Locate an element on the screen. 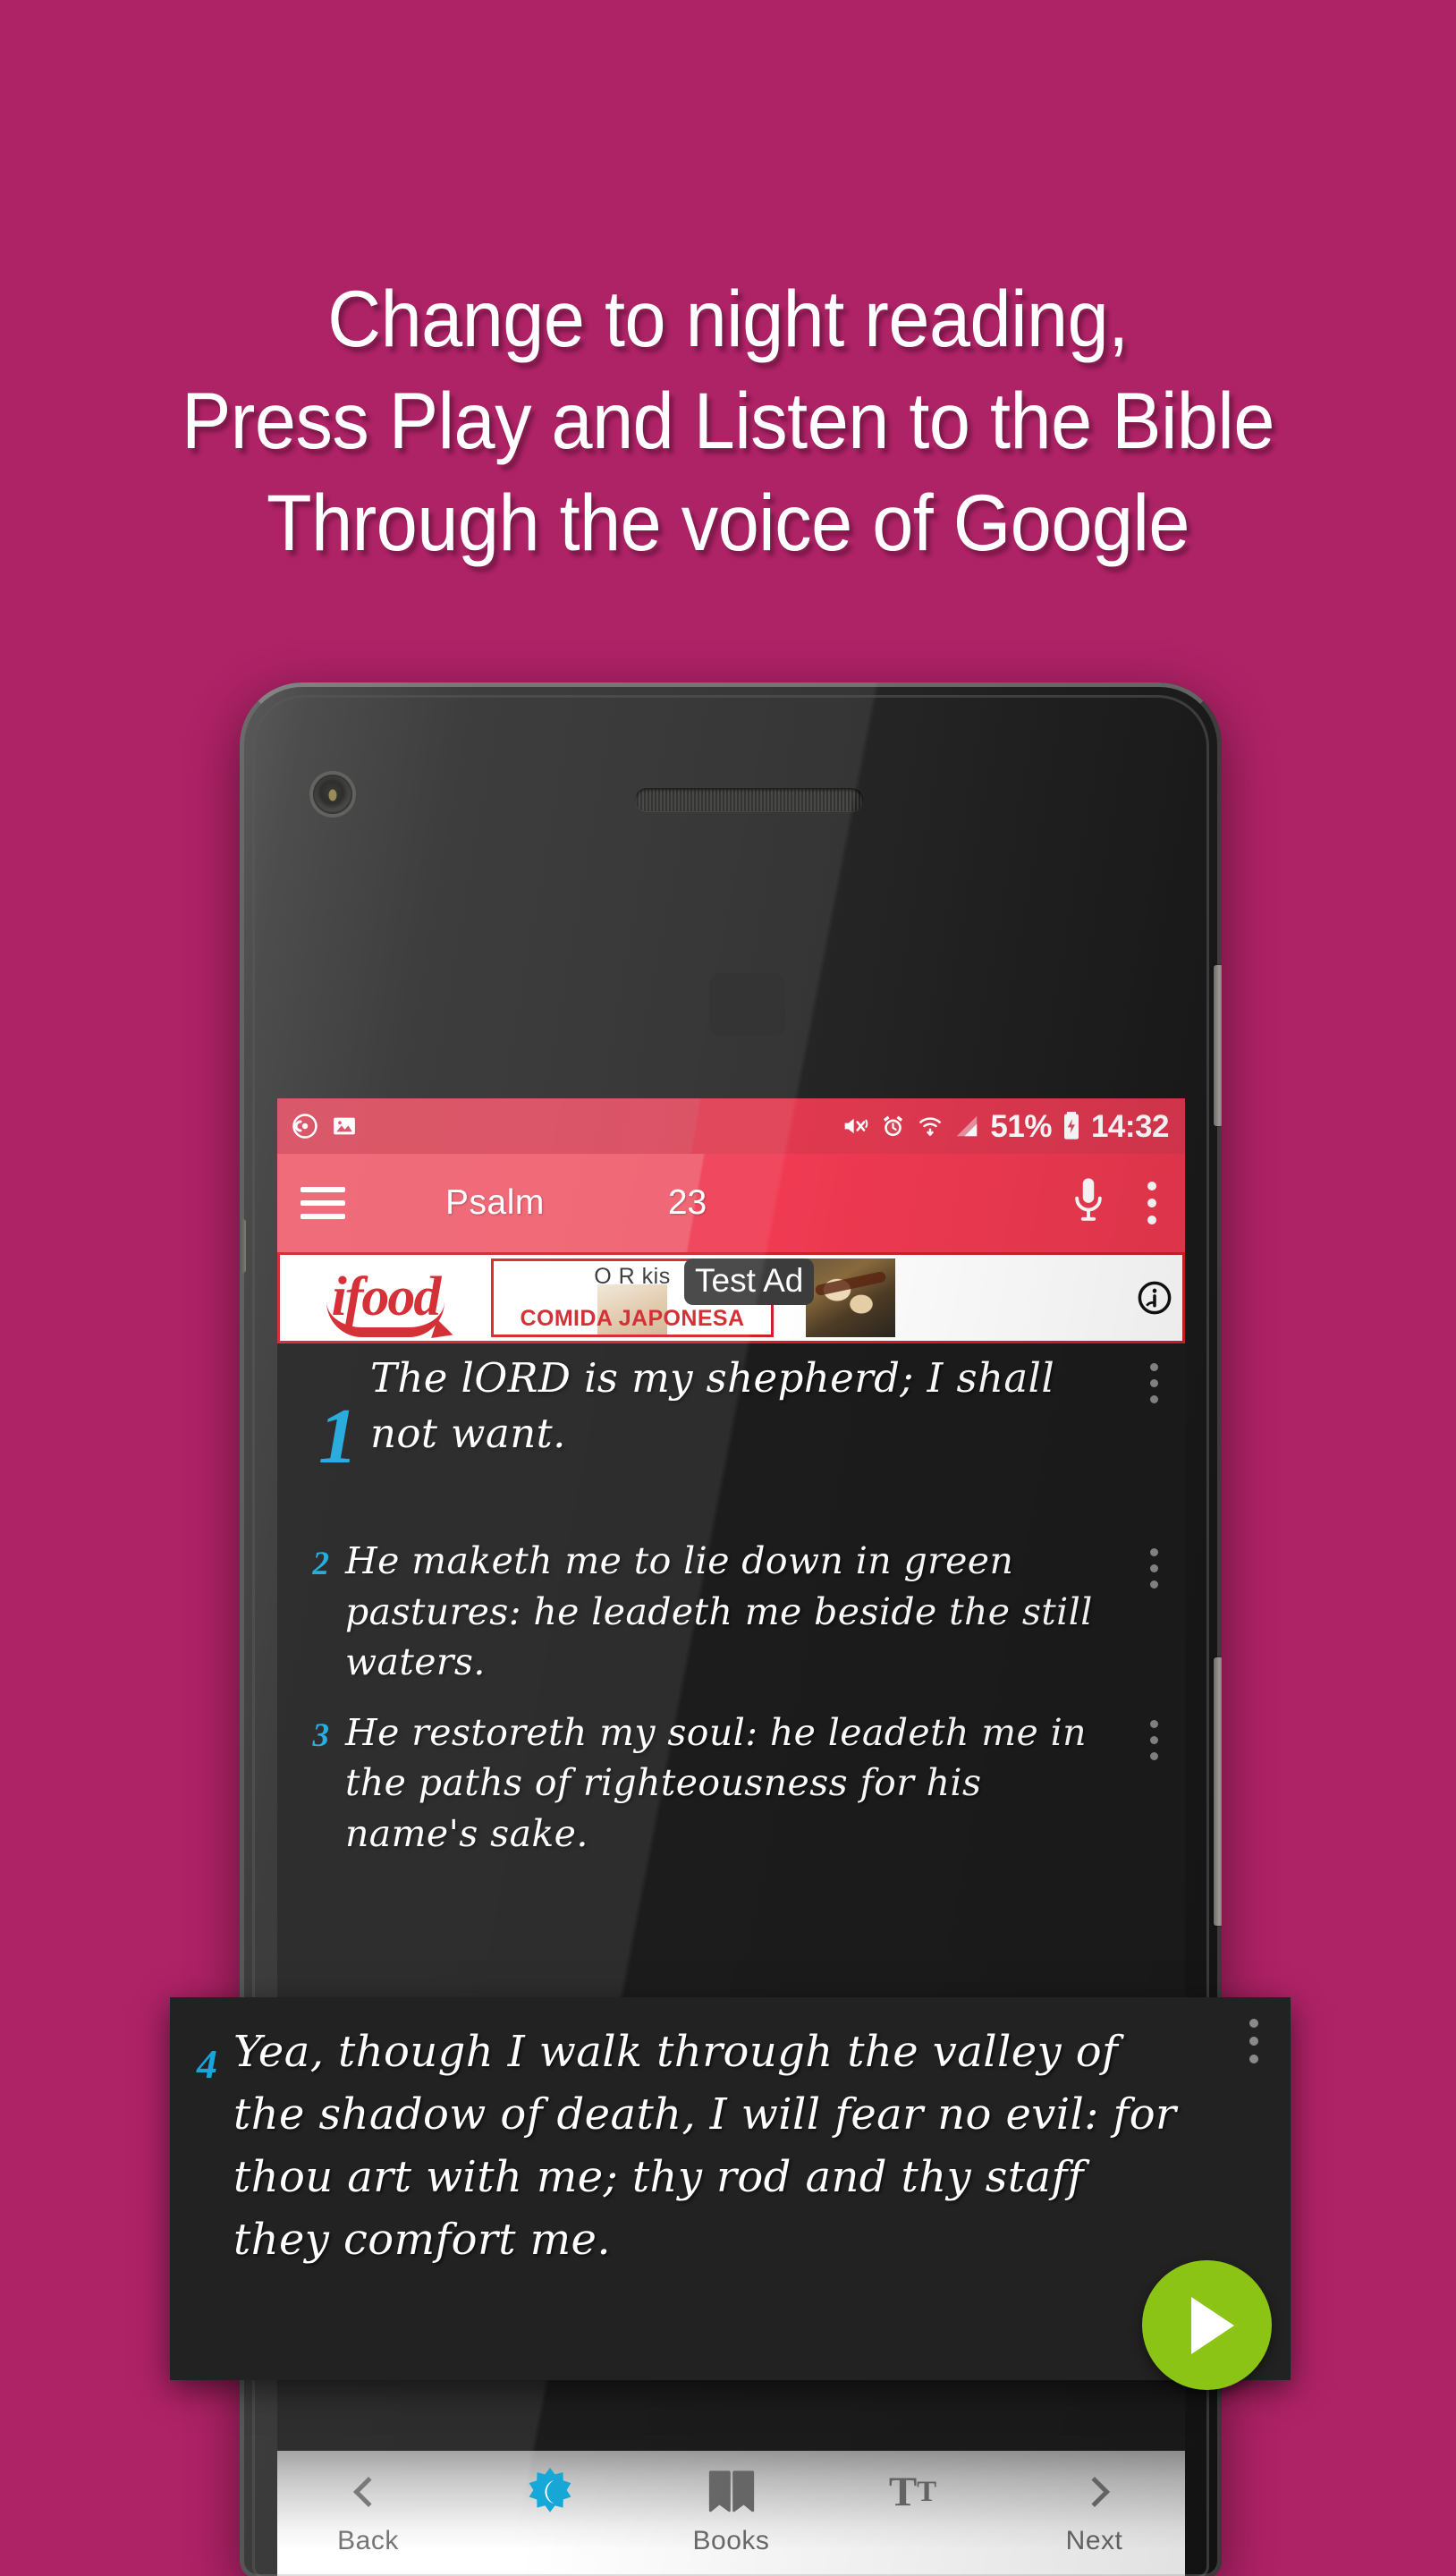 The width and height of the screenshot is (1456, 2576). verse-number: 1 is located at coordinates (338, 1437).